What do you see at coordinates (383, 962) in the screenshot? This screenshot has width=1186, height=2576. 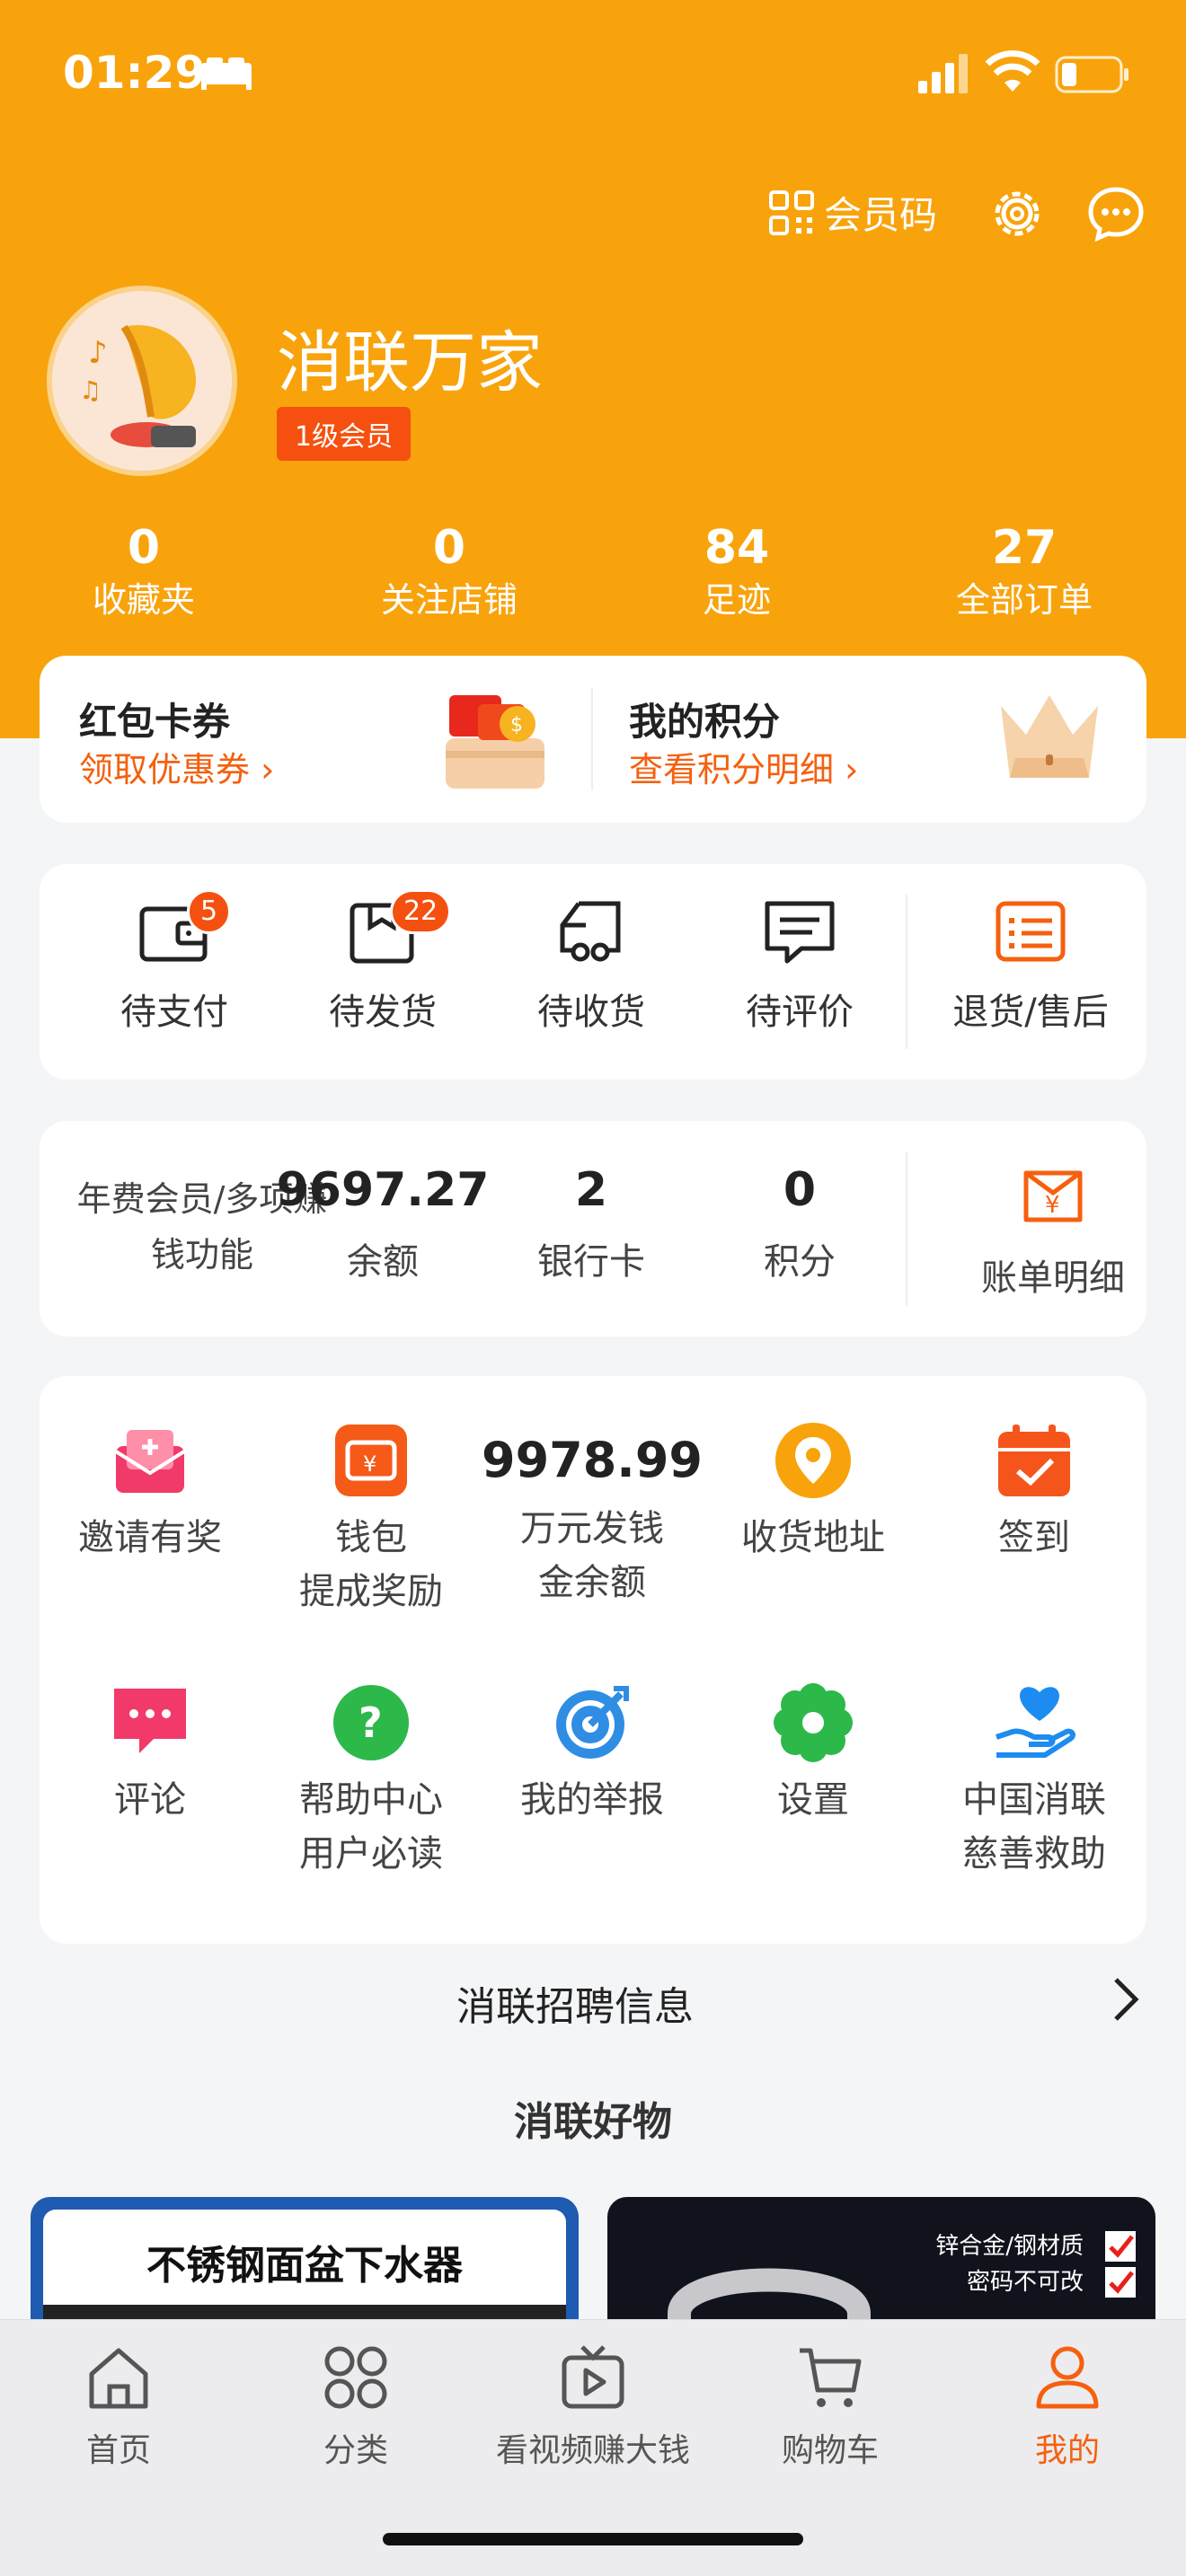 I see `order-pending-shipment: 22 待发货` at bounding box center [383, 962].